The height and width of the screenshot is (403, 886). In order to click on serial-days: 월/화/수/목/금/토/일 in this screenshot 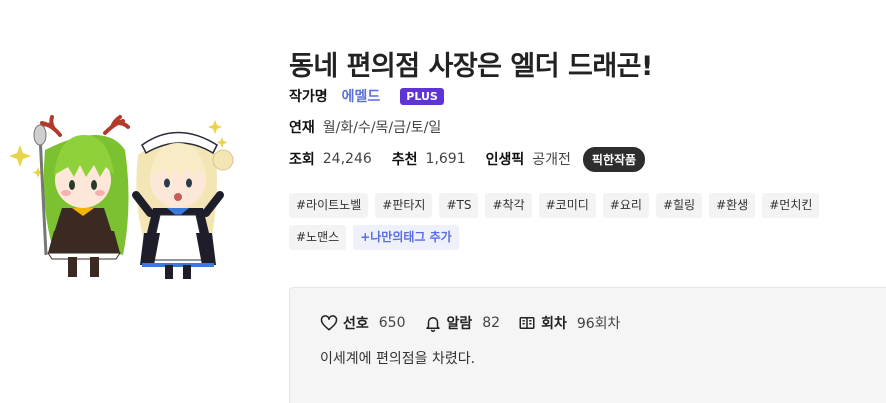, I will do `click(382, 128)`.